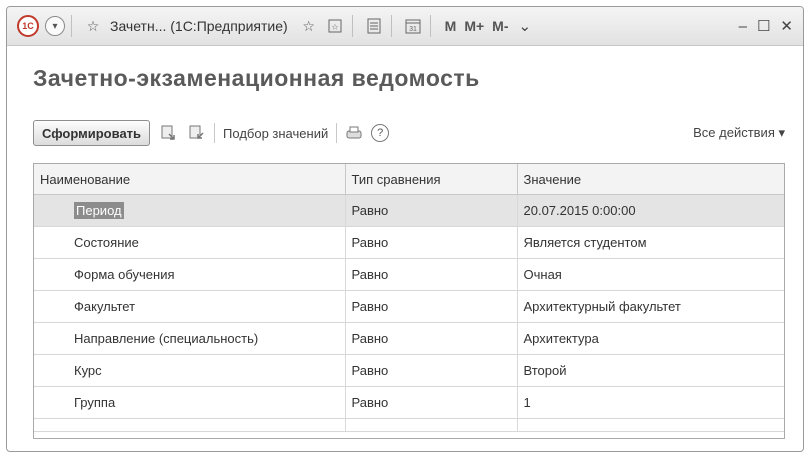 Image resolution: width=810 pixels, height=457 pixels. I want to click on minimize-icon: ‒, so click(743, 26).